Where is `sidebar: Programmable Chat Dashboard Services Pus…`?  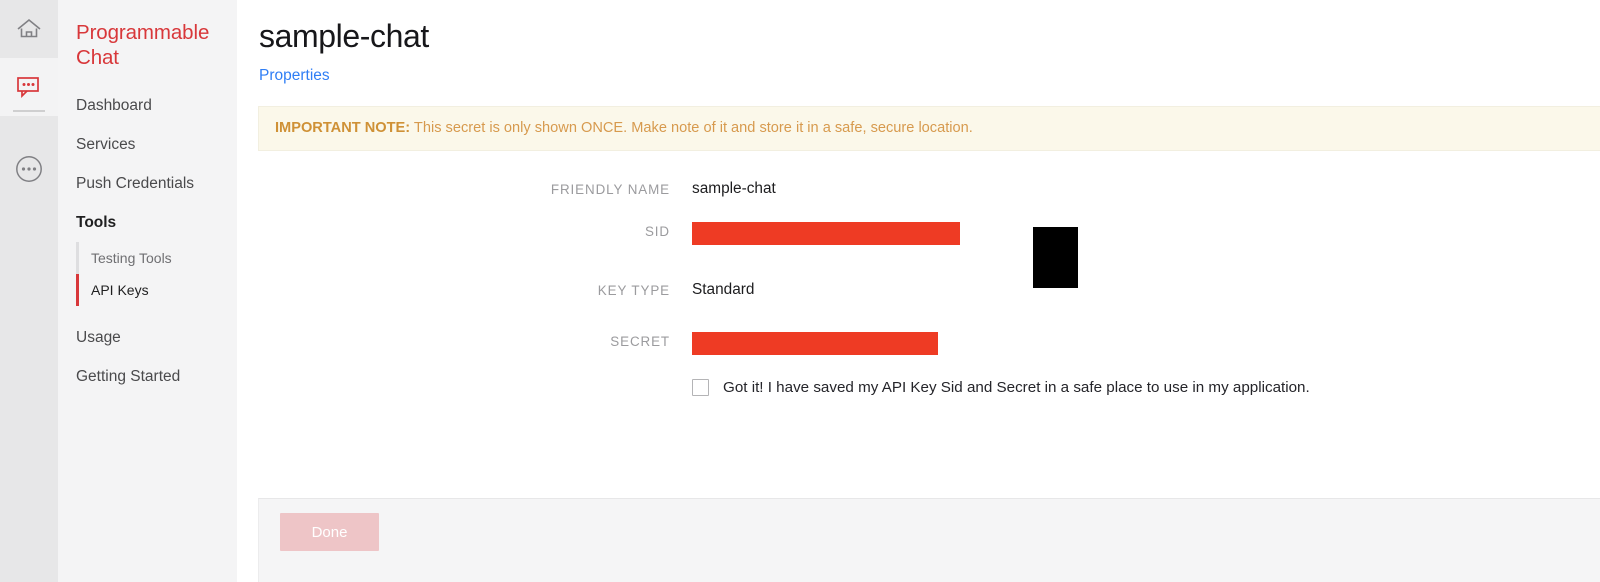 sidebar: Programmable Chat Dashboard Services Pus… is located at coordinates (147, 291).